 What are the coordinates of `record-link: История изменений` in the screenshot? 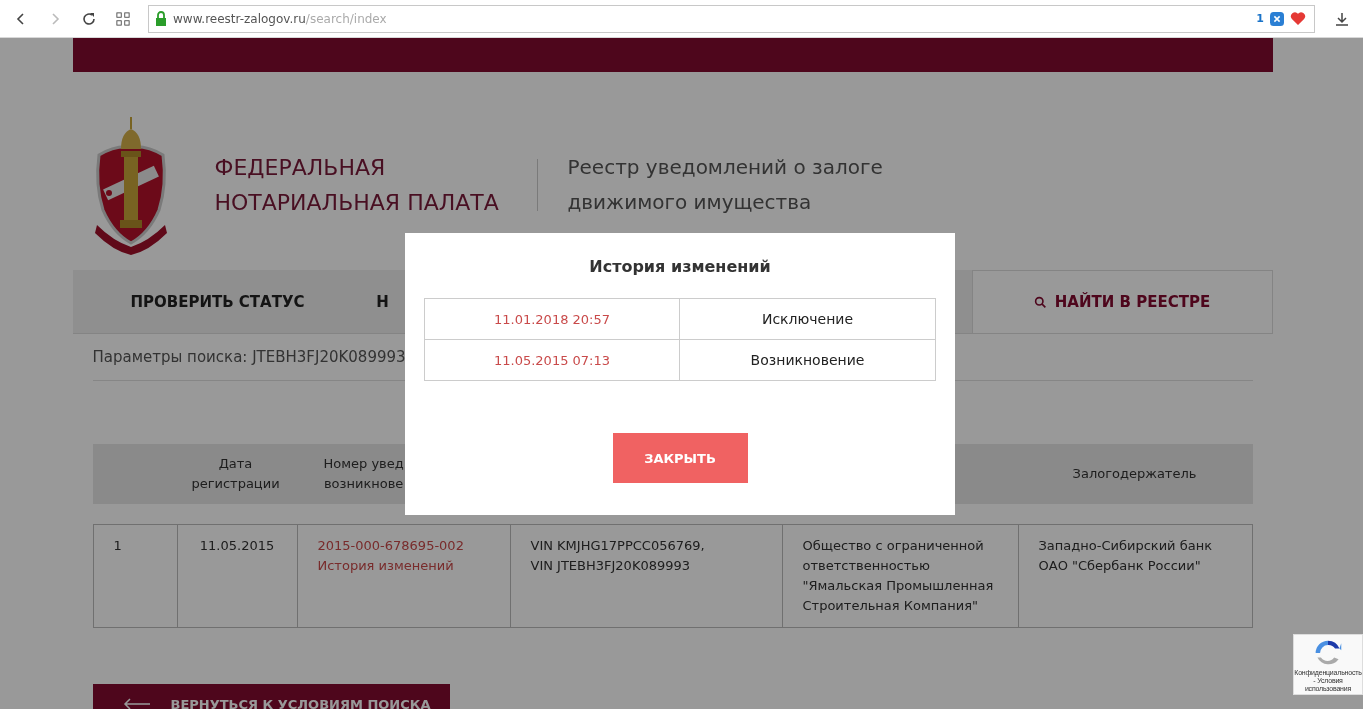 It's located at (385, 566).